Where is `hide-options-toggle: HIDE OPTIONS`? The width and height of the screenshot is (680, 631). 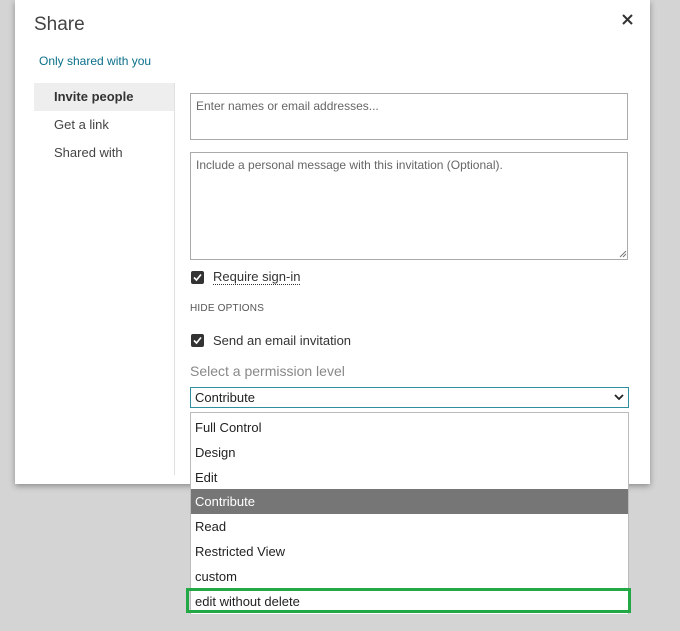
hide-options-toggle: HIDE OPTIONS is located at coordinates (227, 308).